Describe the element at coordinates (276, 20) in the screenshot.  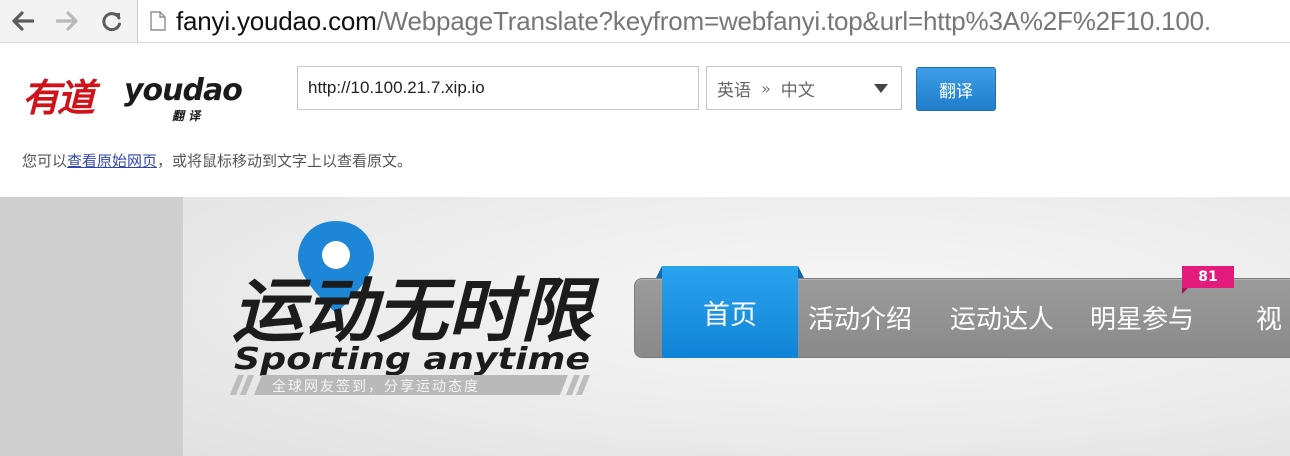
I see `address-domain: fanyi.youdao.com` at that location.